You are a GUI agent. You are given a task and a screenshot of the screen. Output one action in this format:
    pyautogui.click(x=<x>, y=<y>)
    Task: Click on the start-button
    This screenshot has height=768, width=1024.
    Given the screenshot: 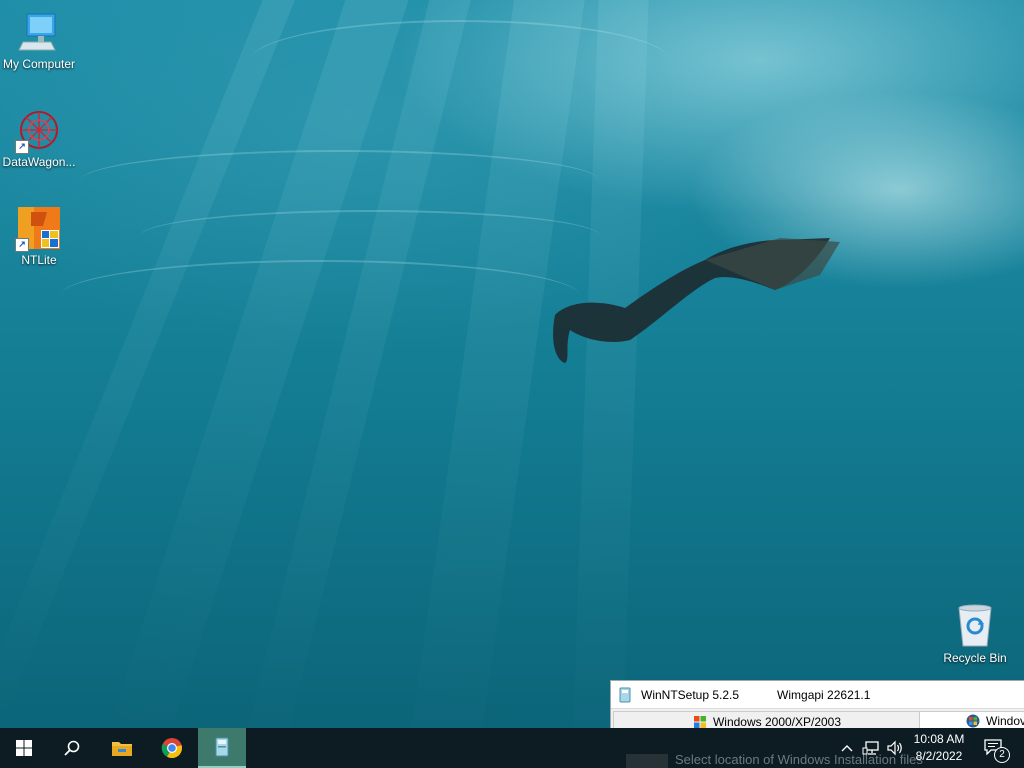 What is the action you would take?
    pyautogui.click(x=24, y=748)
    